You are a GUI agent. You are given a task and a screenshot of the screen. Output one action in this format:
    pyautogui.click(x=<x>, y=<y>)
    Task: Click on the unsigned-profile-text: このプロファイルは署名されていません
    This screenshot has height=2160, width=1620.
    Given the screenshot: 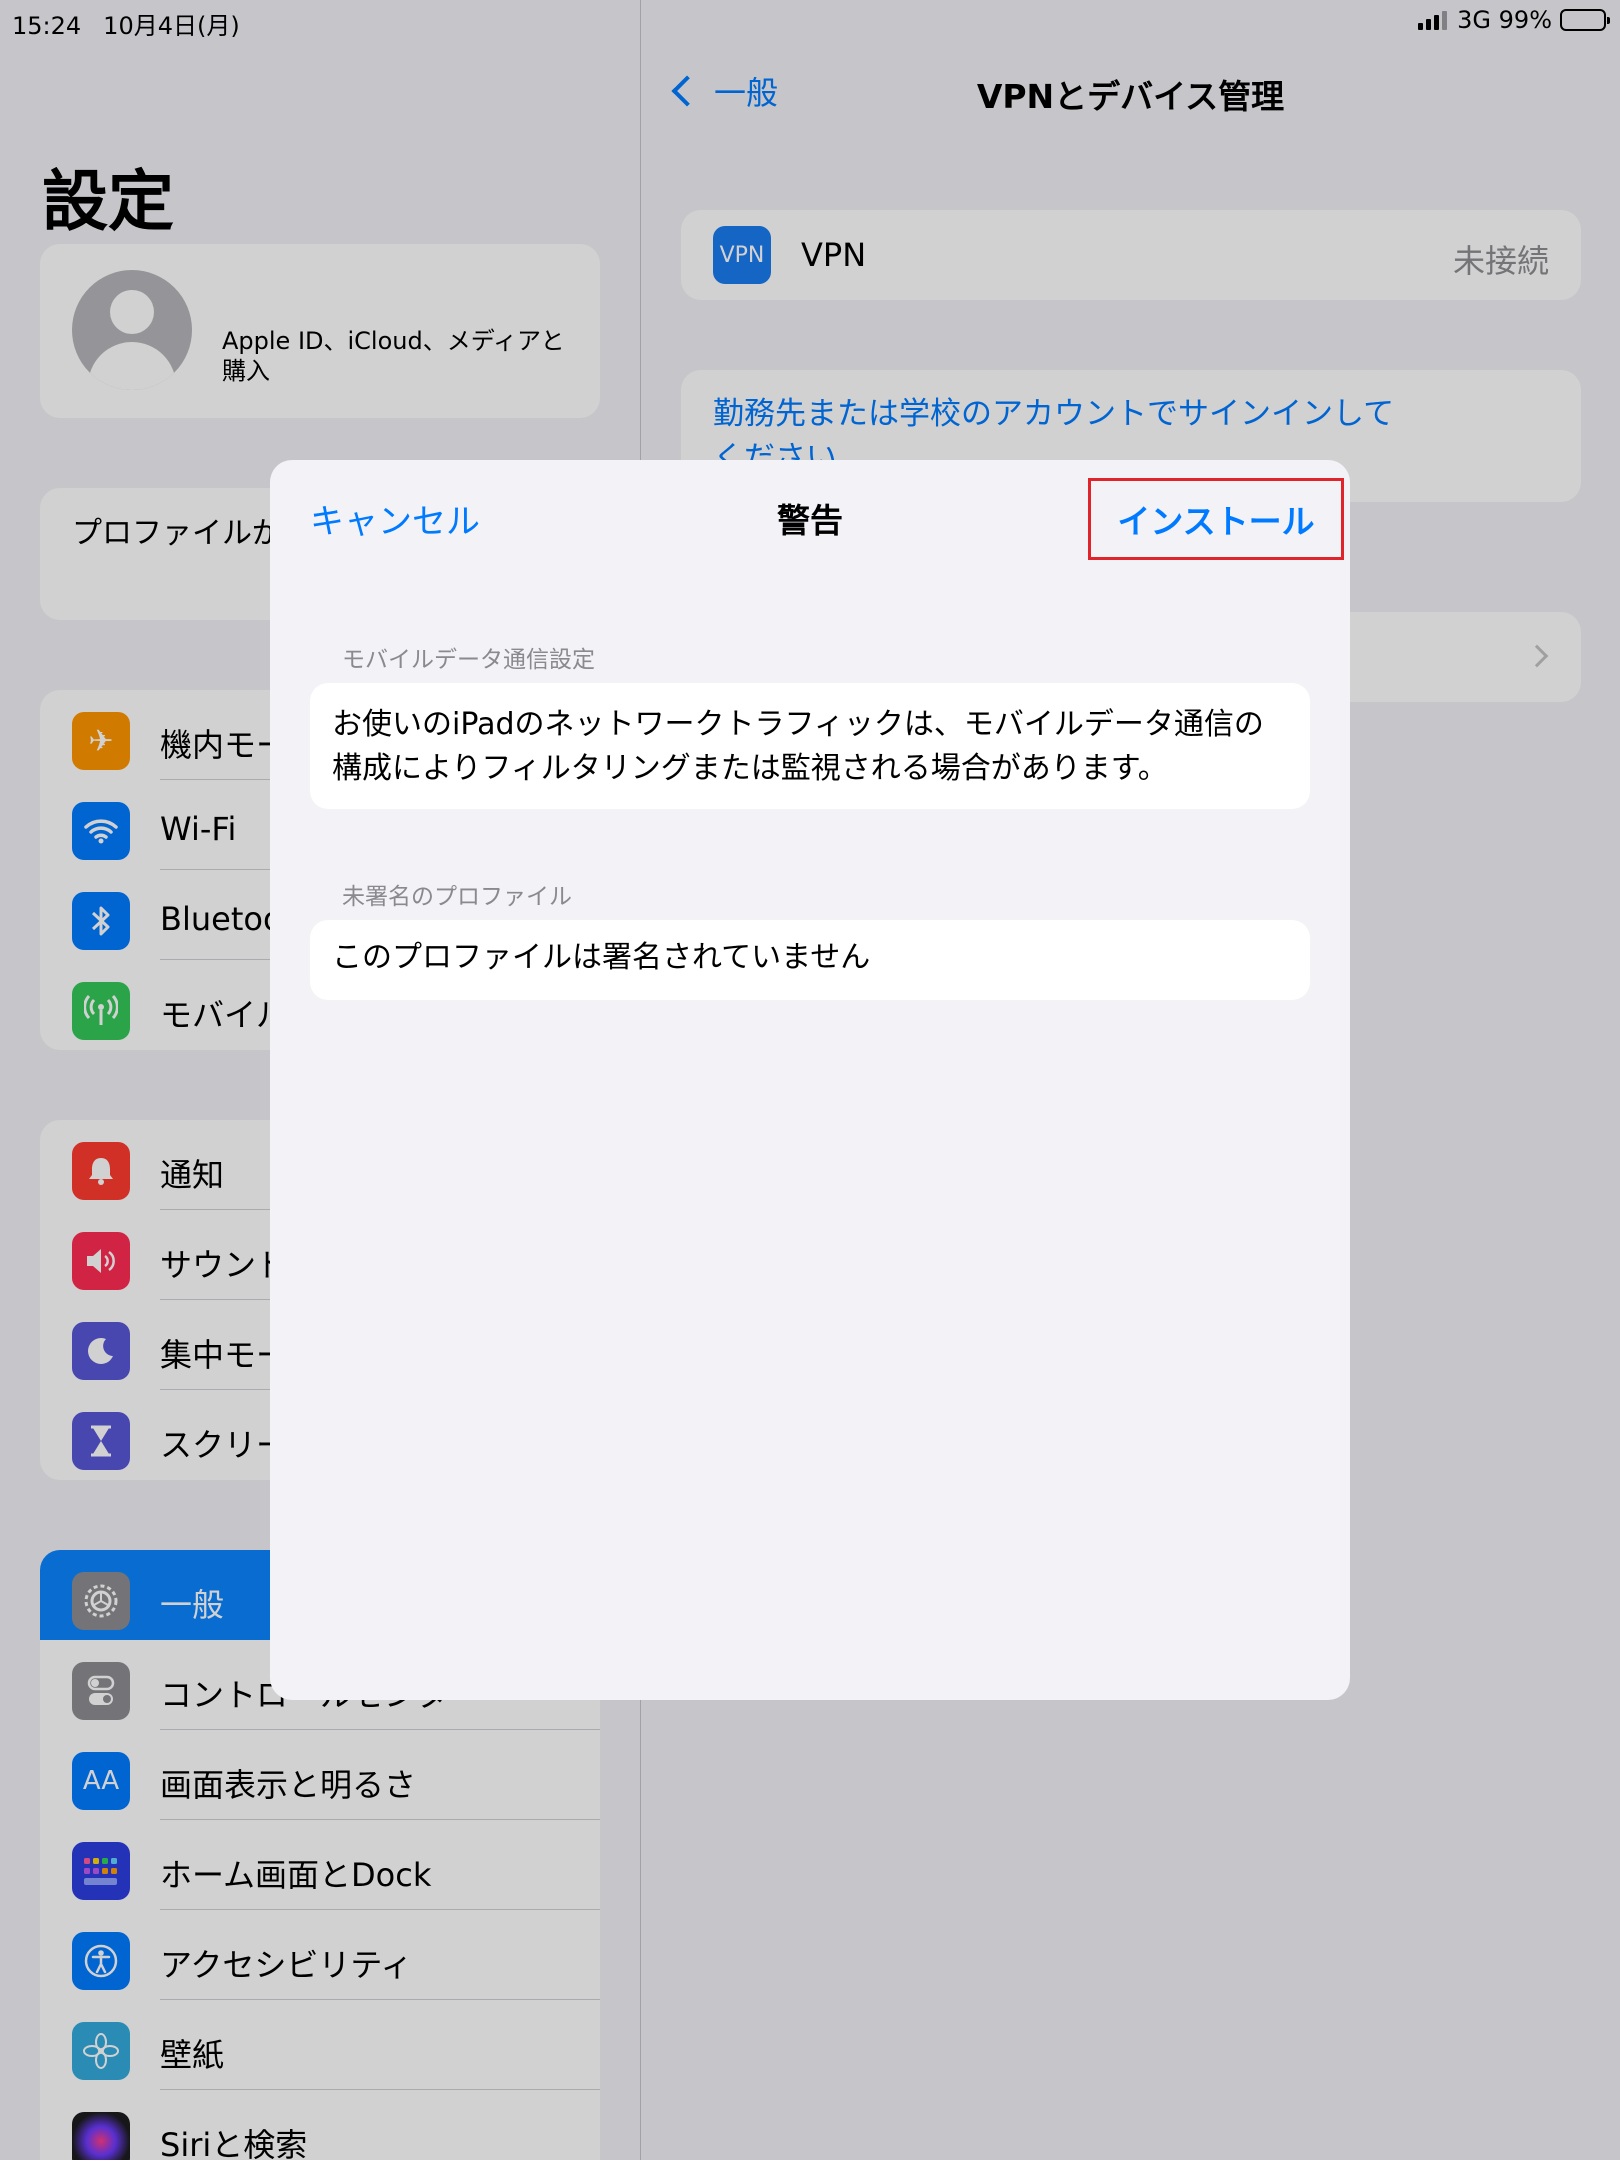 What is the action you would take?
    pyautogui.click(x=601, y=957)
    